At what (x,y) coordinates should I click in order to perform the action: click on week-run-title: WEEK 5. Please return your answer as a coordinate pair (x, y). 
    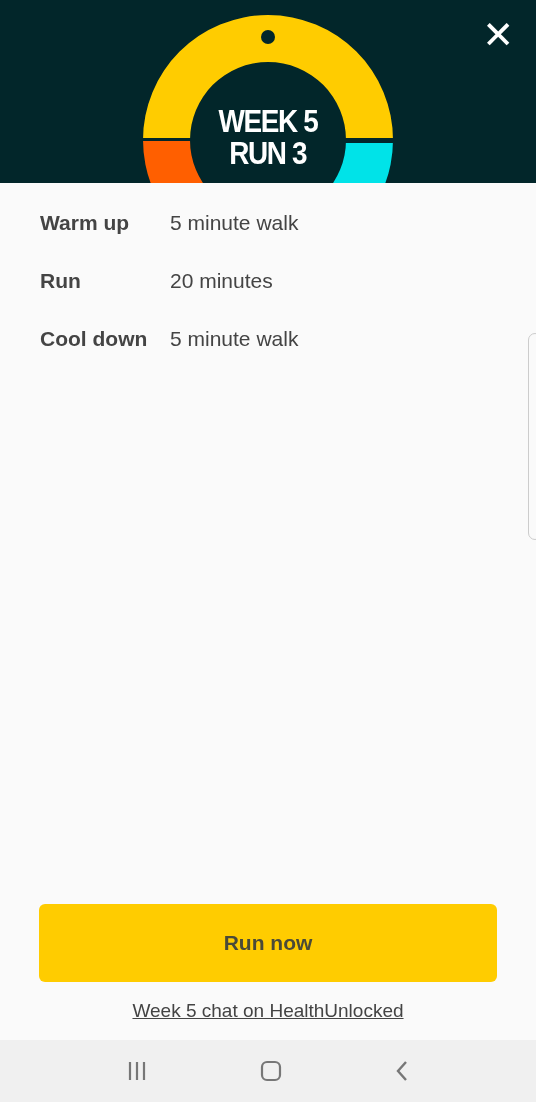
    Looking at the image, I should click on (268, 122).